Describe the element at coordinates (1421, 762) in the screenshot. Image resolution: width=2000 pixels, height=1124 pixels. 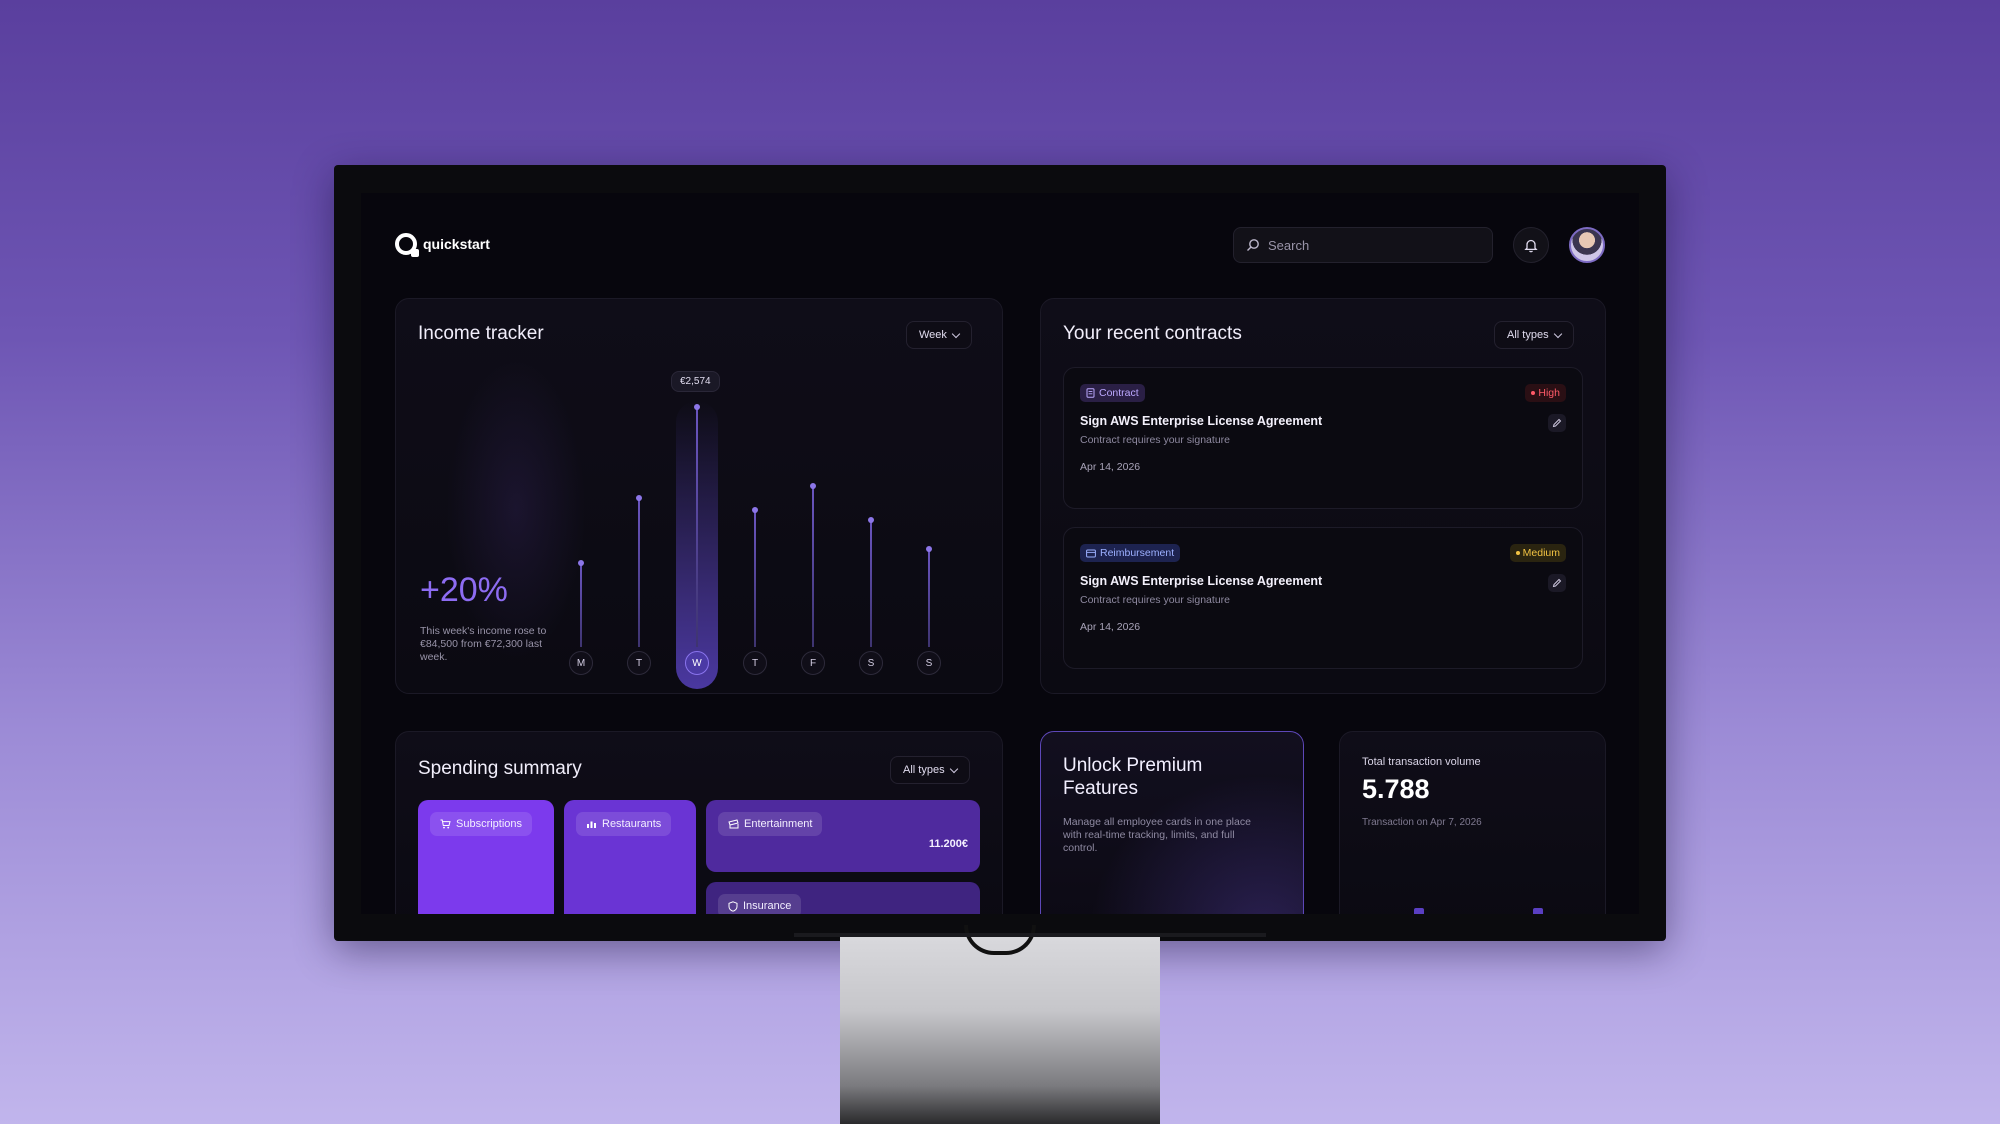
I see `volume-label: Total transaction volume` at that location.